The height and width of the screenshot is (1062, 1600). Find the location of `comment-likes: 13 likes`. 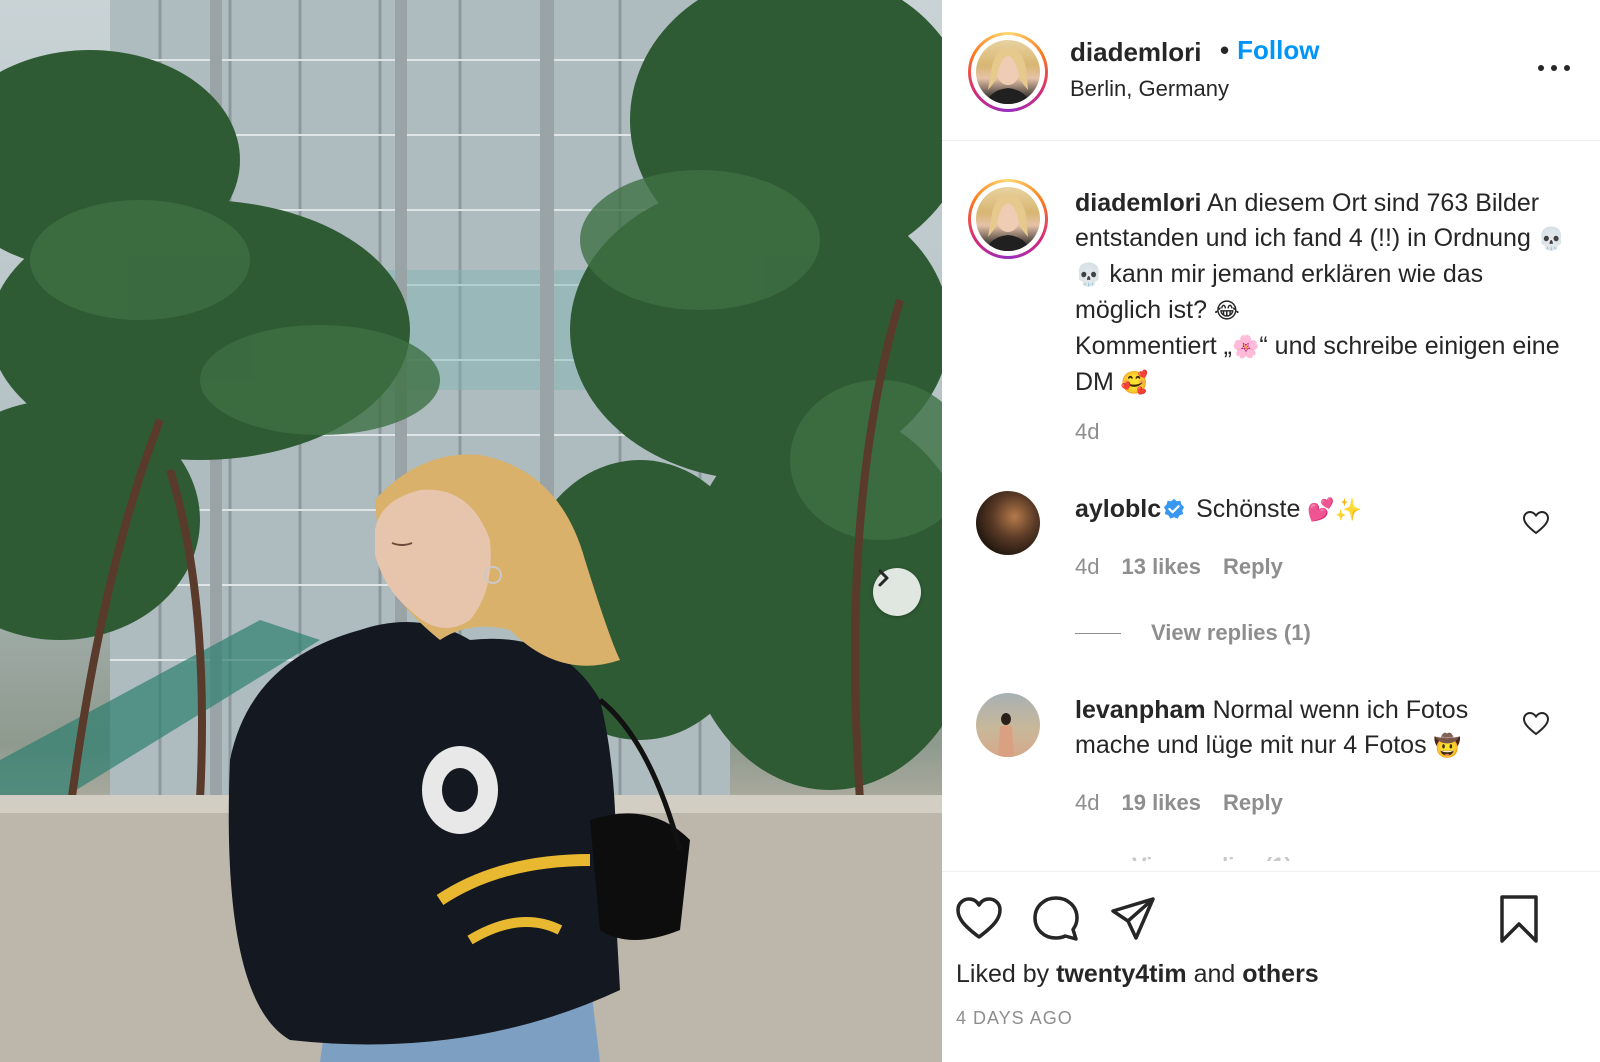

comment-likes: 13 likes is located at coordinates (1161, 566).